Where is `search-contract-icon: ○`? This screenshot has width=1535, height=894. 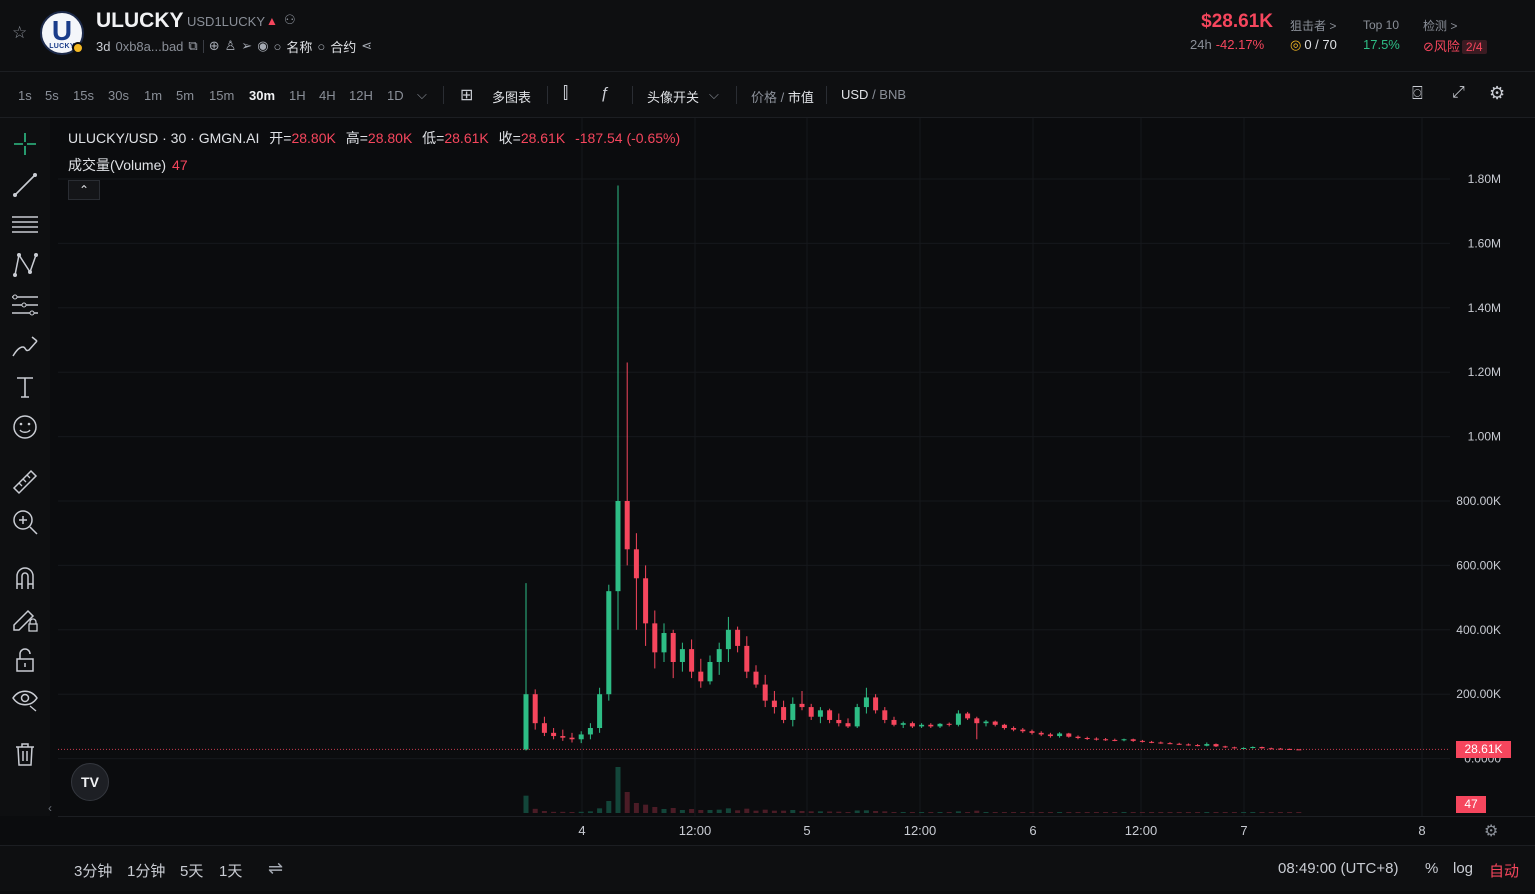 search-contract-icon: ○ is located at coordinates (321, 46).